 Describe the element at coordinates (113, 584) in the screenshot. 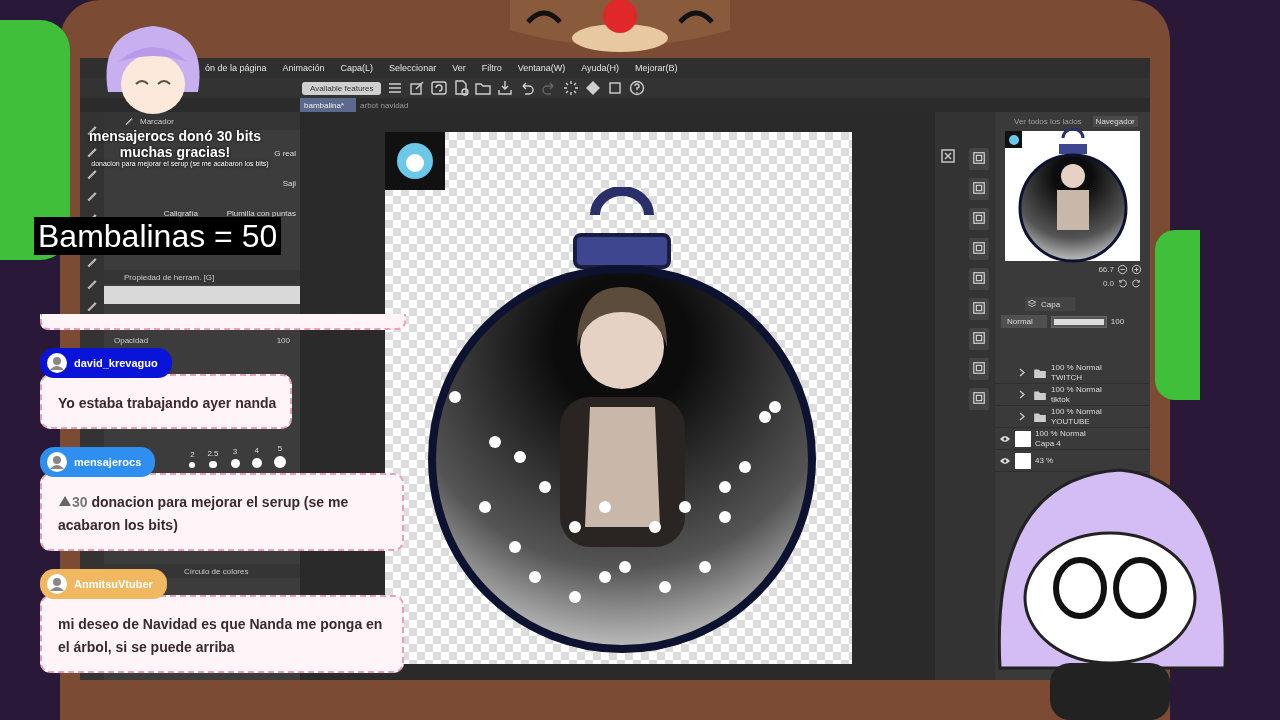

I see `chat-username: AnmitsuVtuber` at that location.